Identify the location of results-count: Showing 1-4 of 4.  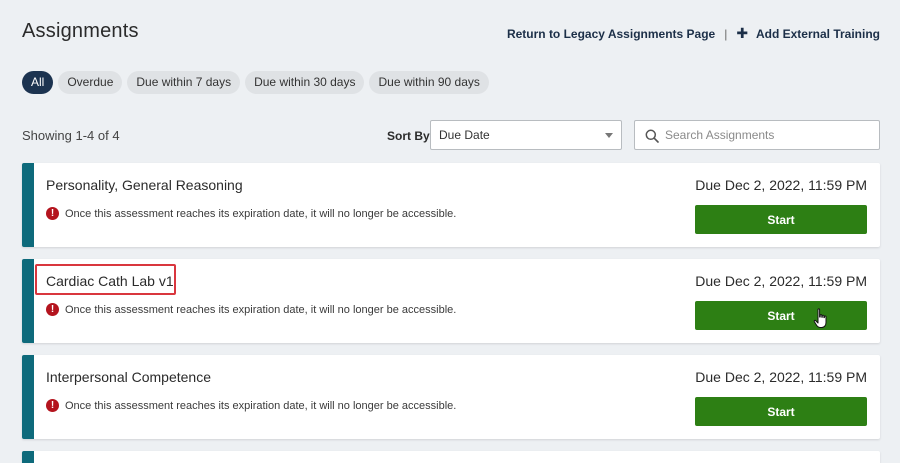
(71, 135).